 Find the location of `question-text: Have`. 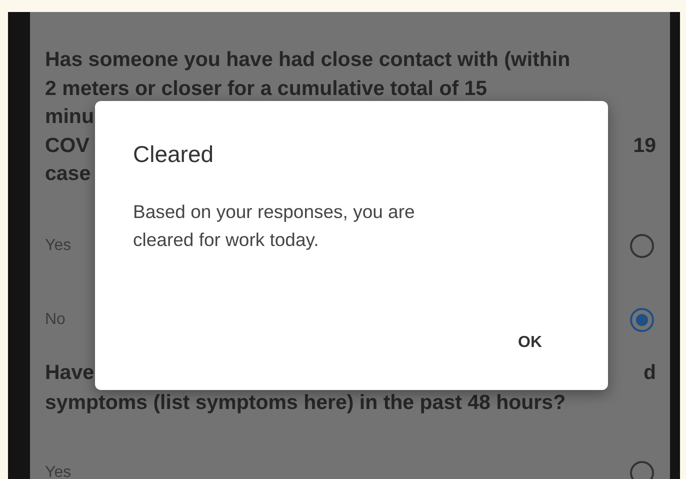

question-text: Have is located at coordinates (69, 373).